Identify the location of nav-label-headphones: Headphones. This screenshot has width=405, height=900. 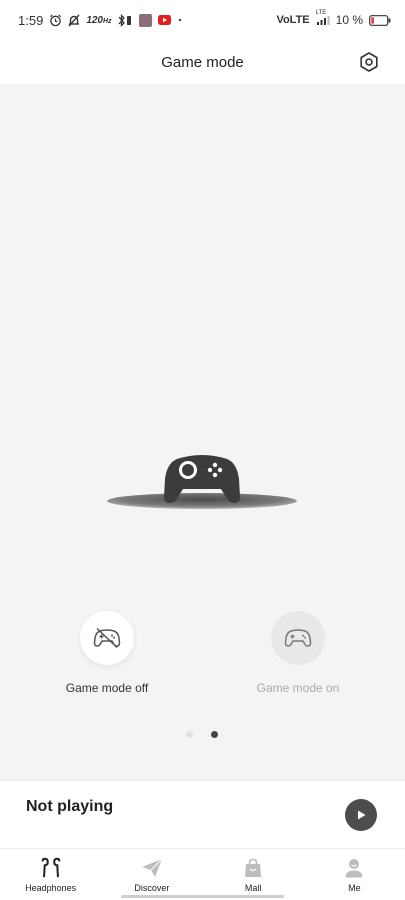
(51, 887).